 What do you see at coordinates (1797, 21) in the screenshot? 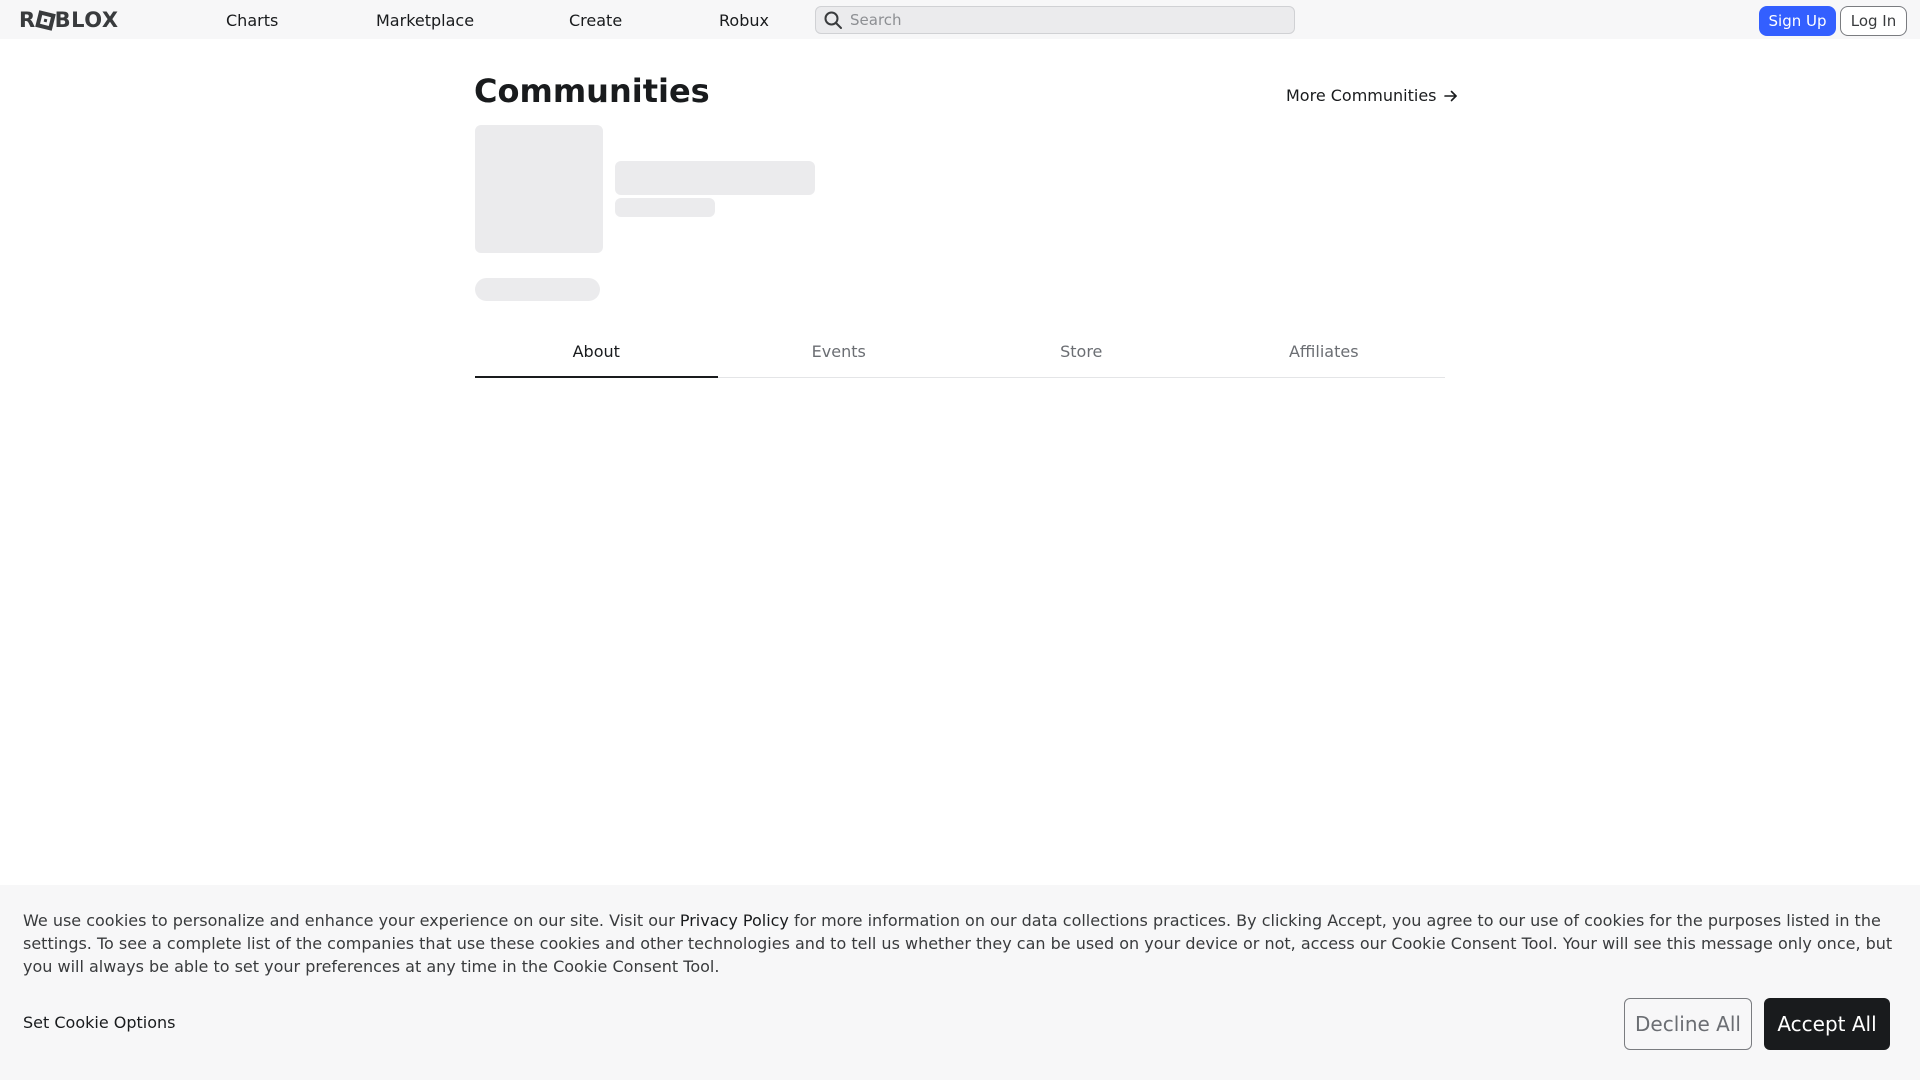
I see `sign-up-button: Sign Up` at bounding box center [1797, 21].